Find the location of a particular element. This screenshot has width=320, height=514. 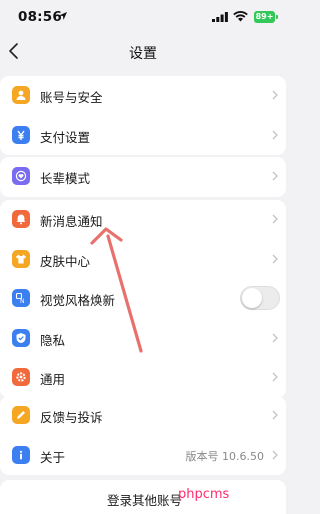

row-skin-center: 皮肤中心 is located at coordinates (143, 260).